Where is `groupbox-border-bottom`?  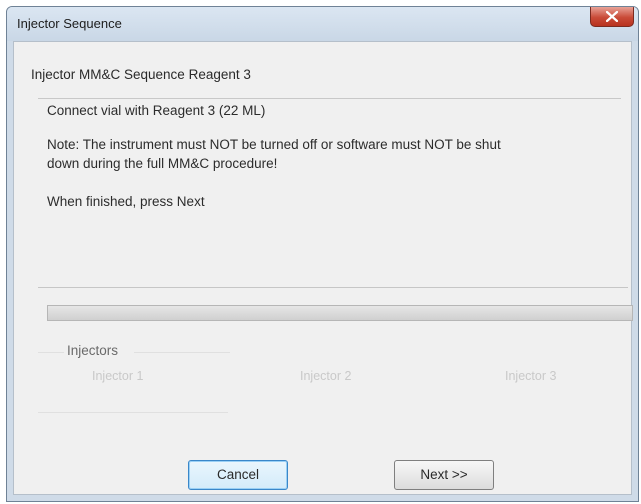 groupbox-border-bottom is located at coordinates (133, 412).